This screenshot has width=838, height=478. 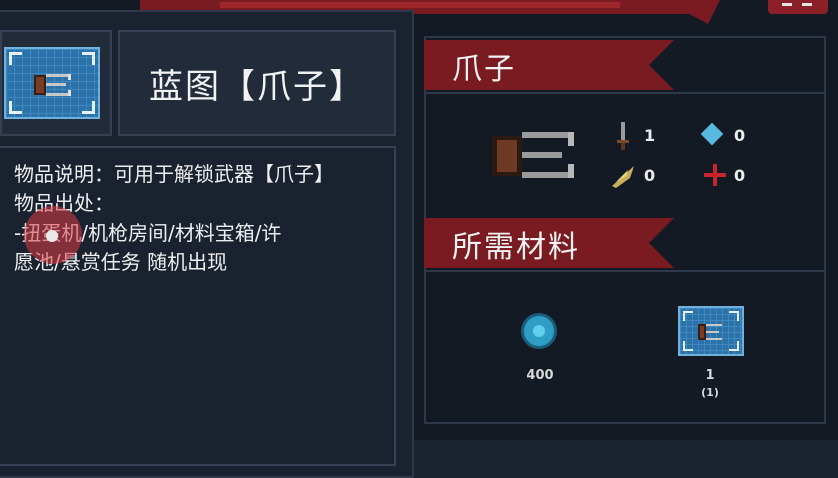 I want to click on item-icon-frame, so click(x=56, y=83).